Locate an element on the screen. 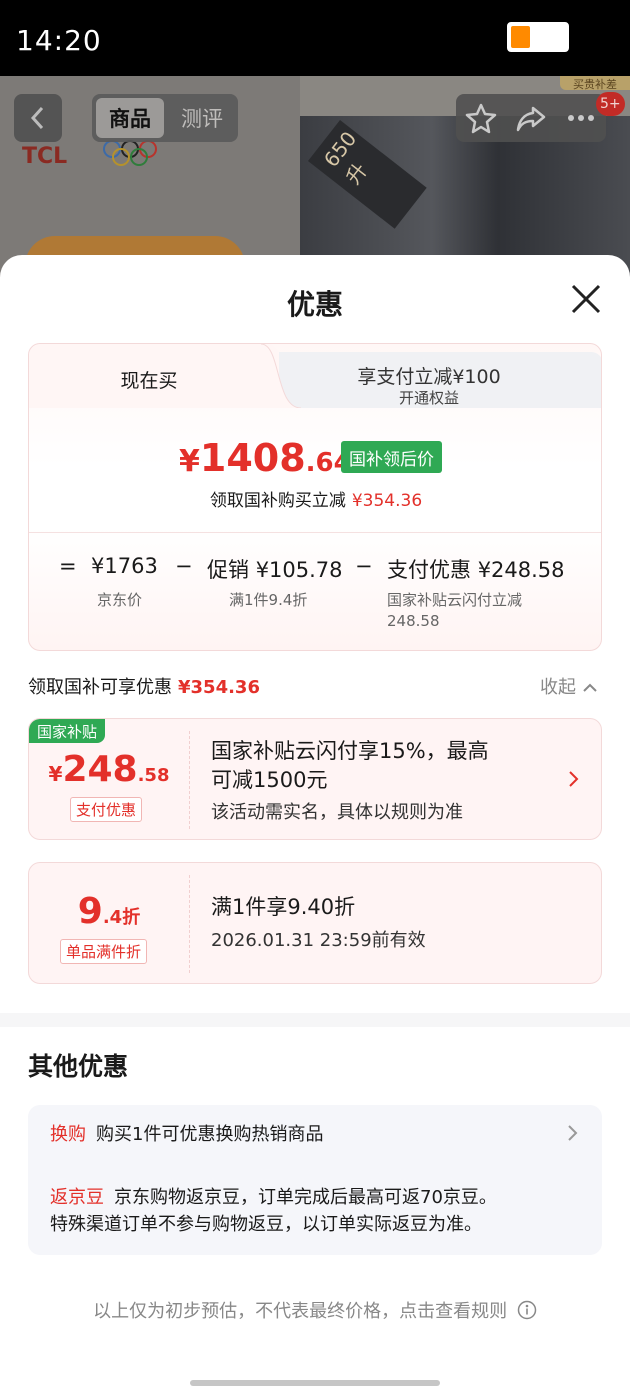  tab-review: 测评 is located at coordinates (202, 118).